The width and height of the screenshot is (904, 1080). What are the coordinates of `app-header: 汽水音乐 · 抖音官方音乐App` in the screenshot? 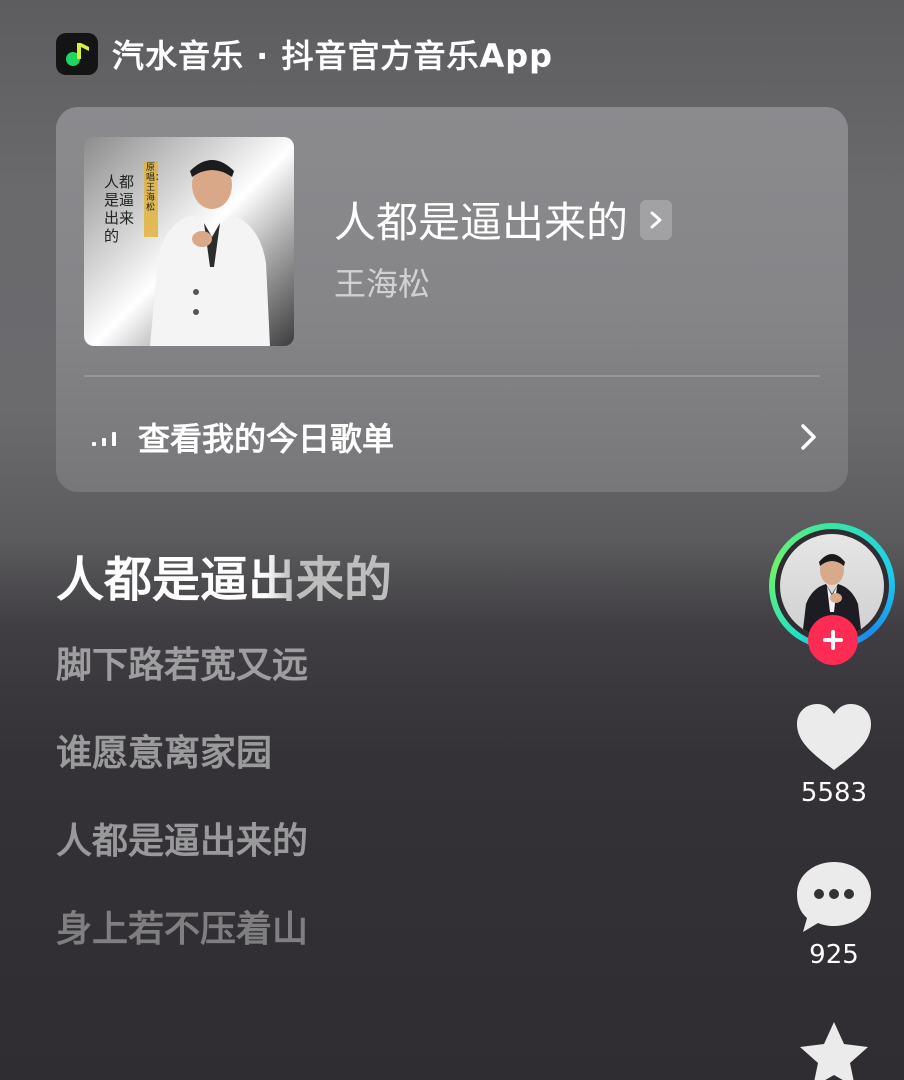 It's located at (304, 54).